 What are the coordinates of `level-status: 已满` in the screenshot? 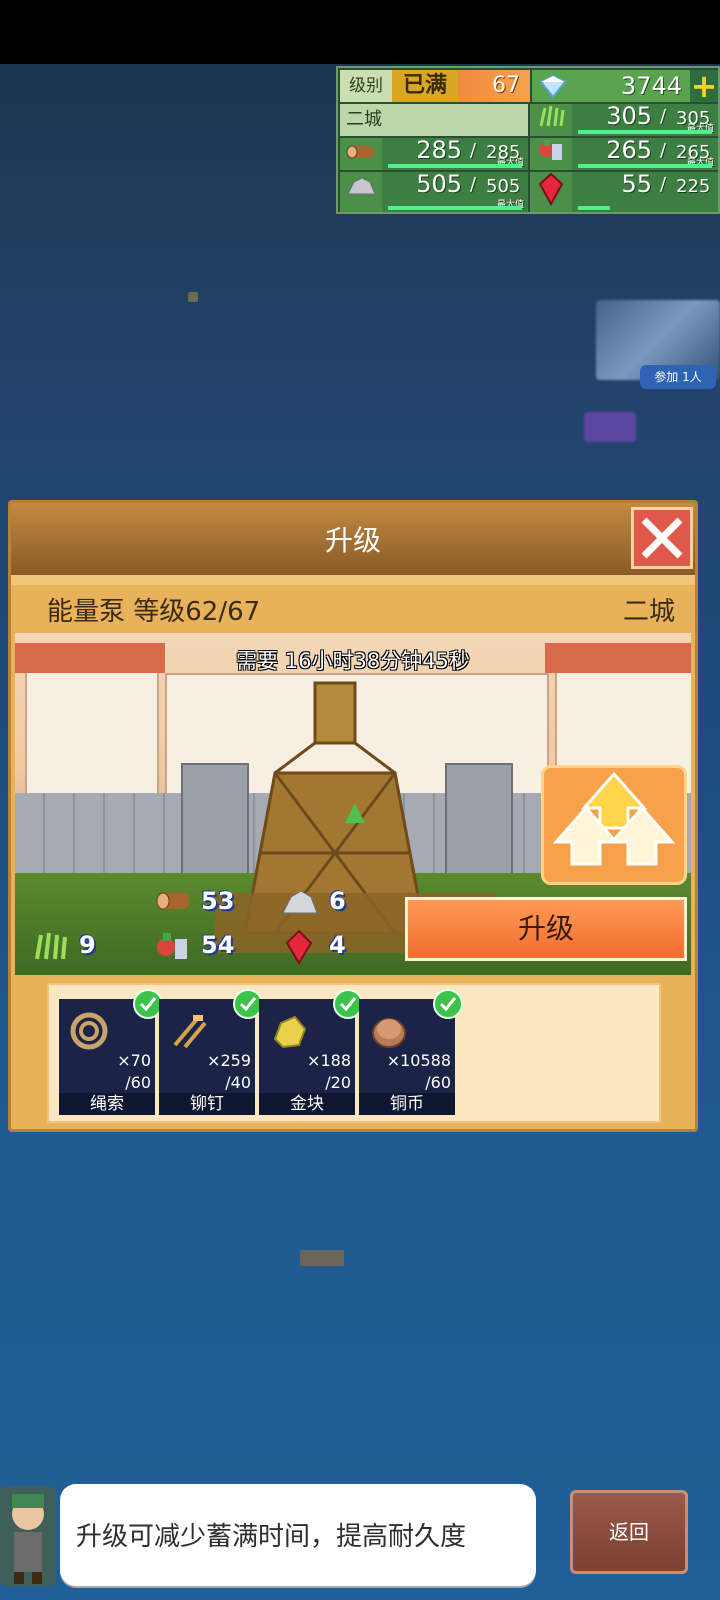 It's located at (425, 86).